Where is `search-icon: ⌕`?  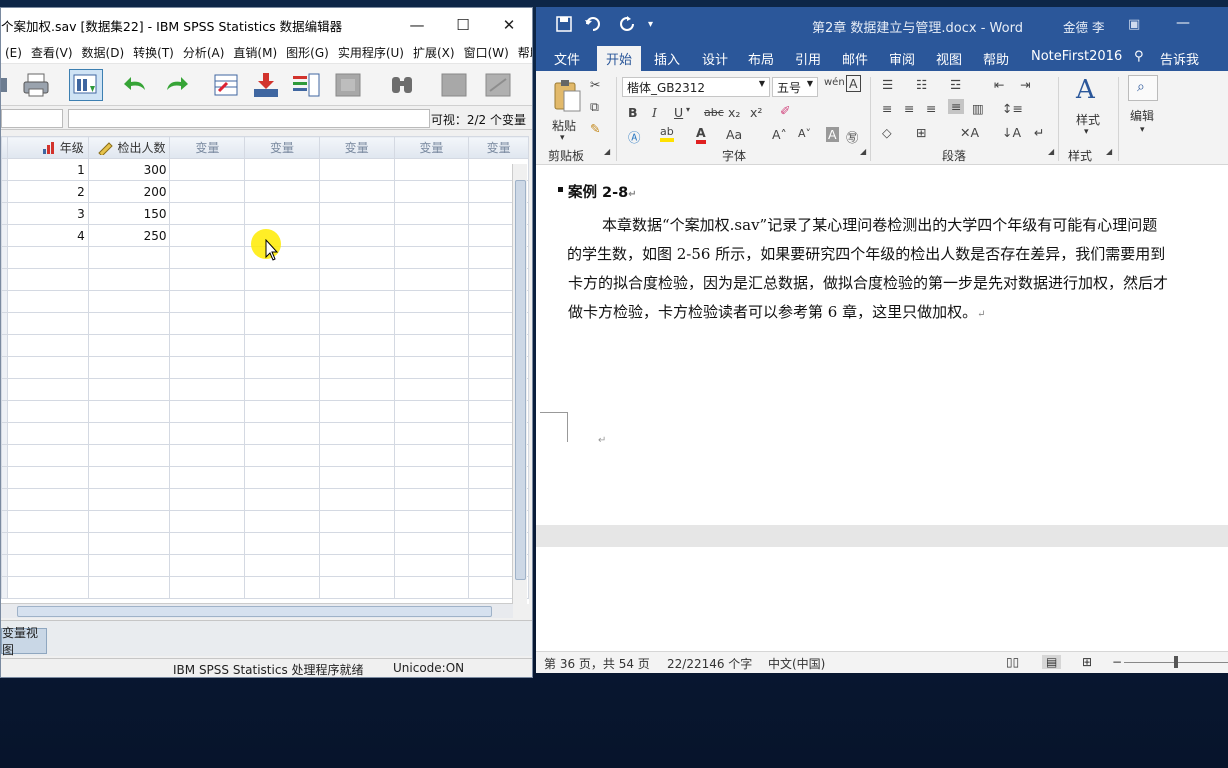 search-icon: ⌕ is located at coordinates (1143, 88).